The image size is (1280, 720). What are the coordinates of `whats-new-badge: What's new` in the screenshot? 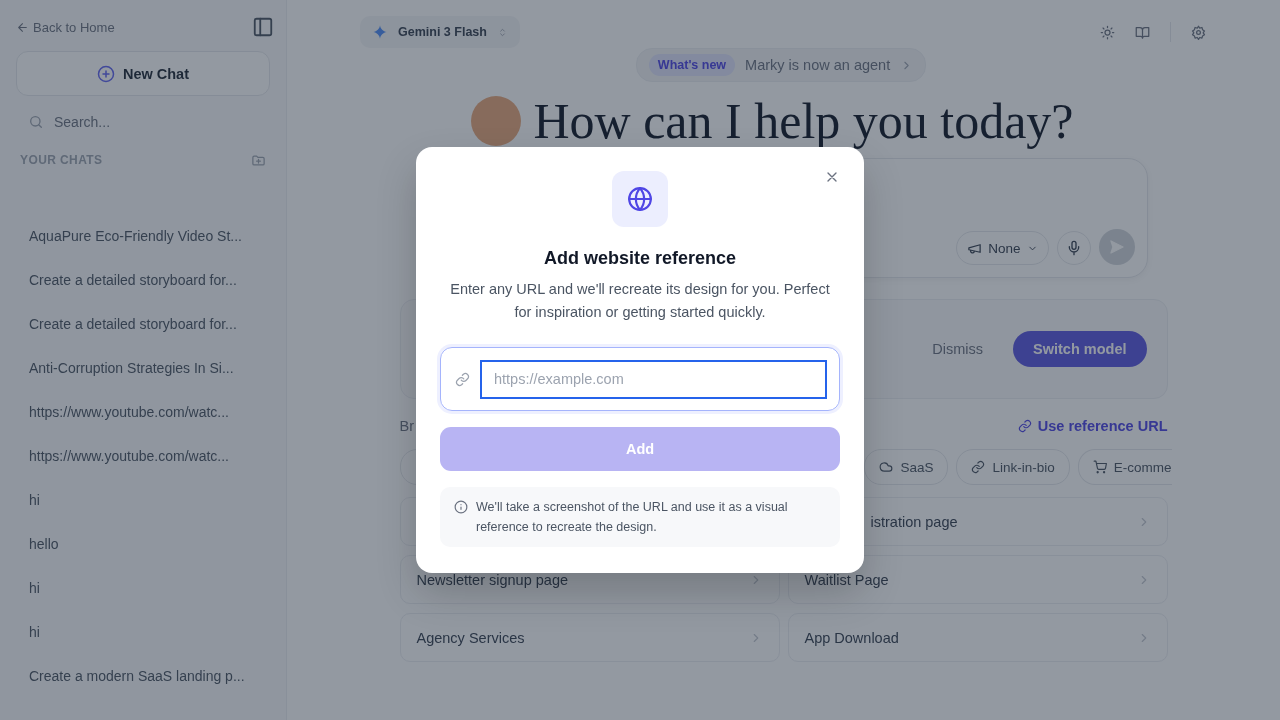 It's located at (692, 65).